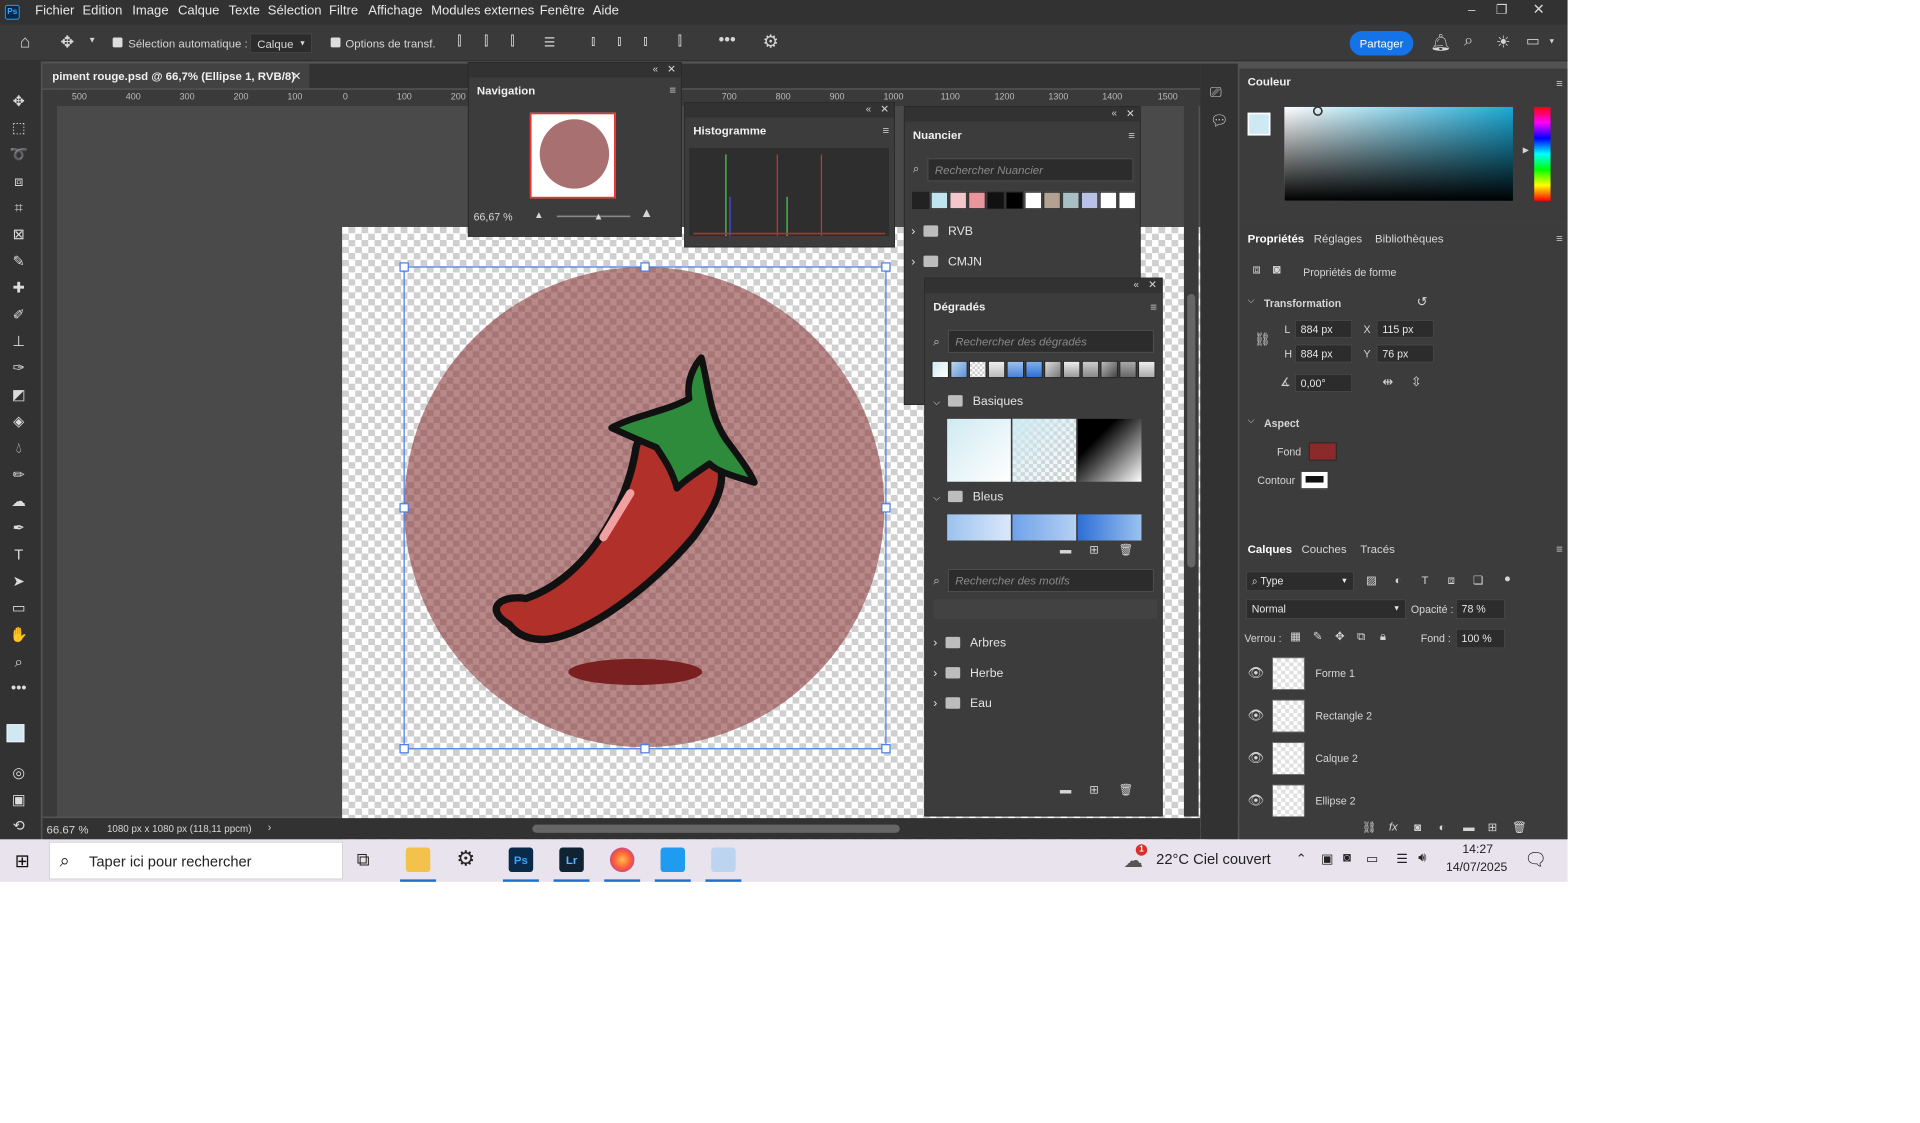 This screenshot has width=1920, height=1123. I want to click on align-center-icon: ⫿, so click(486, 41).